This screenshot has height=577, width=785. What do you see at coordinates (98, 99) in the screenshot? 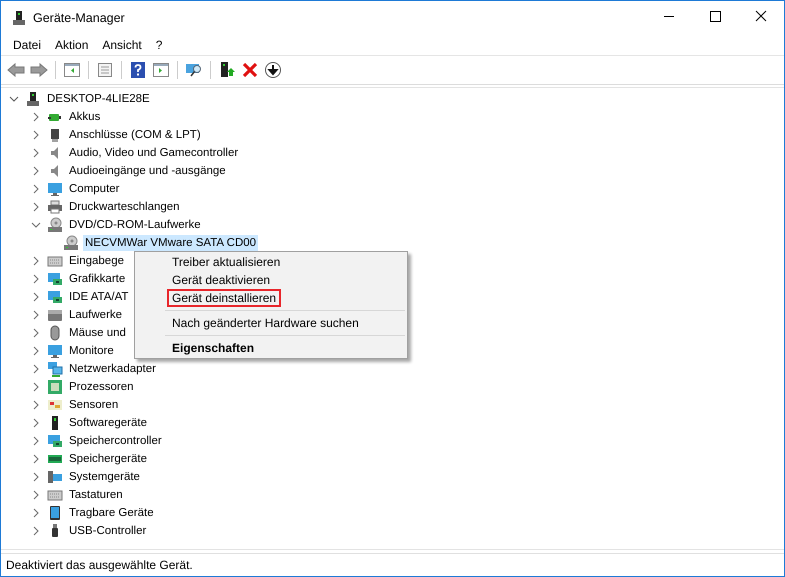
I see `tree-item: DESKTOP-4LIE28E` at bounding box center [98, 99].